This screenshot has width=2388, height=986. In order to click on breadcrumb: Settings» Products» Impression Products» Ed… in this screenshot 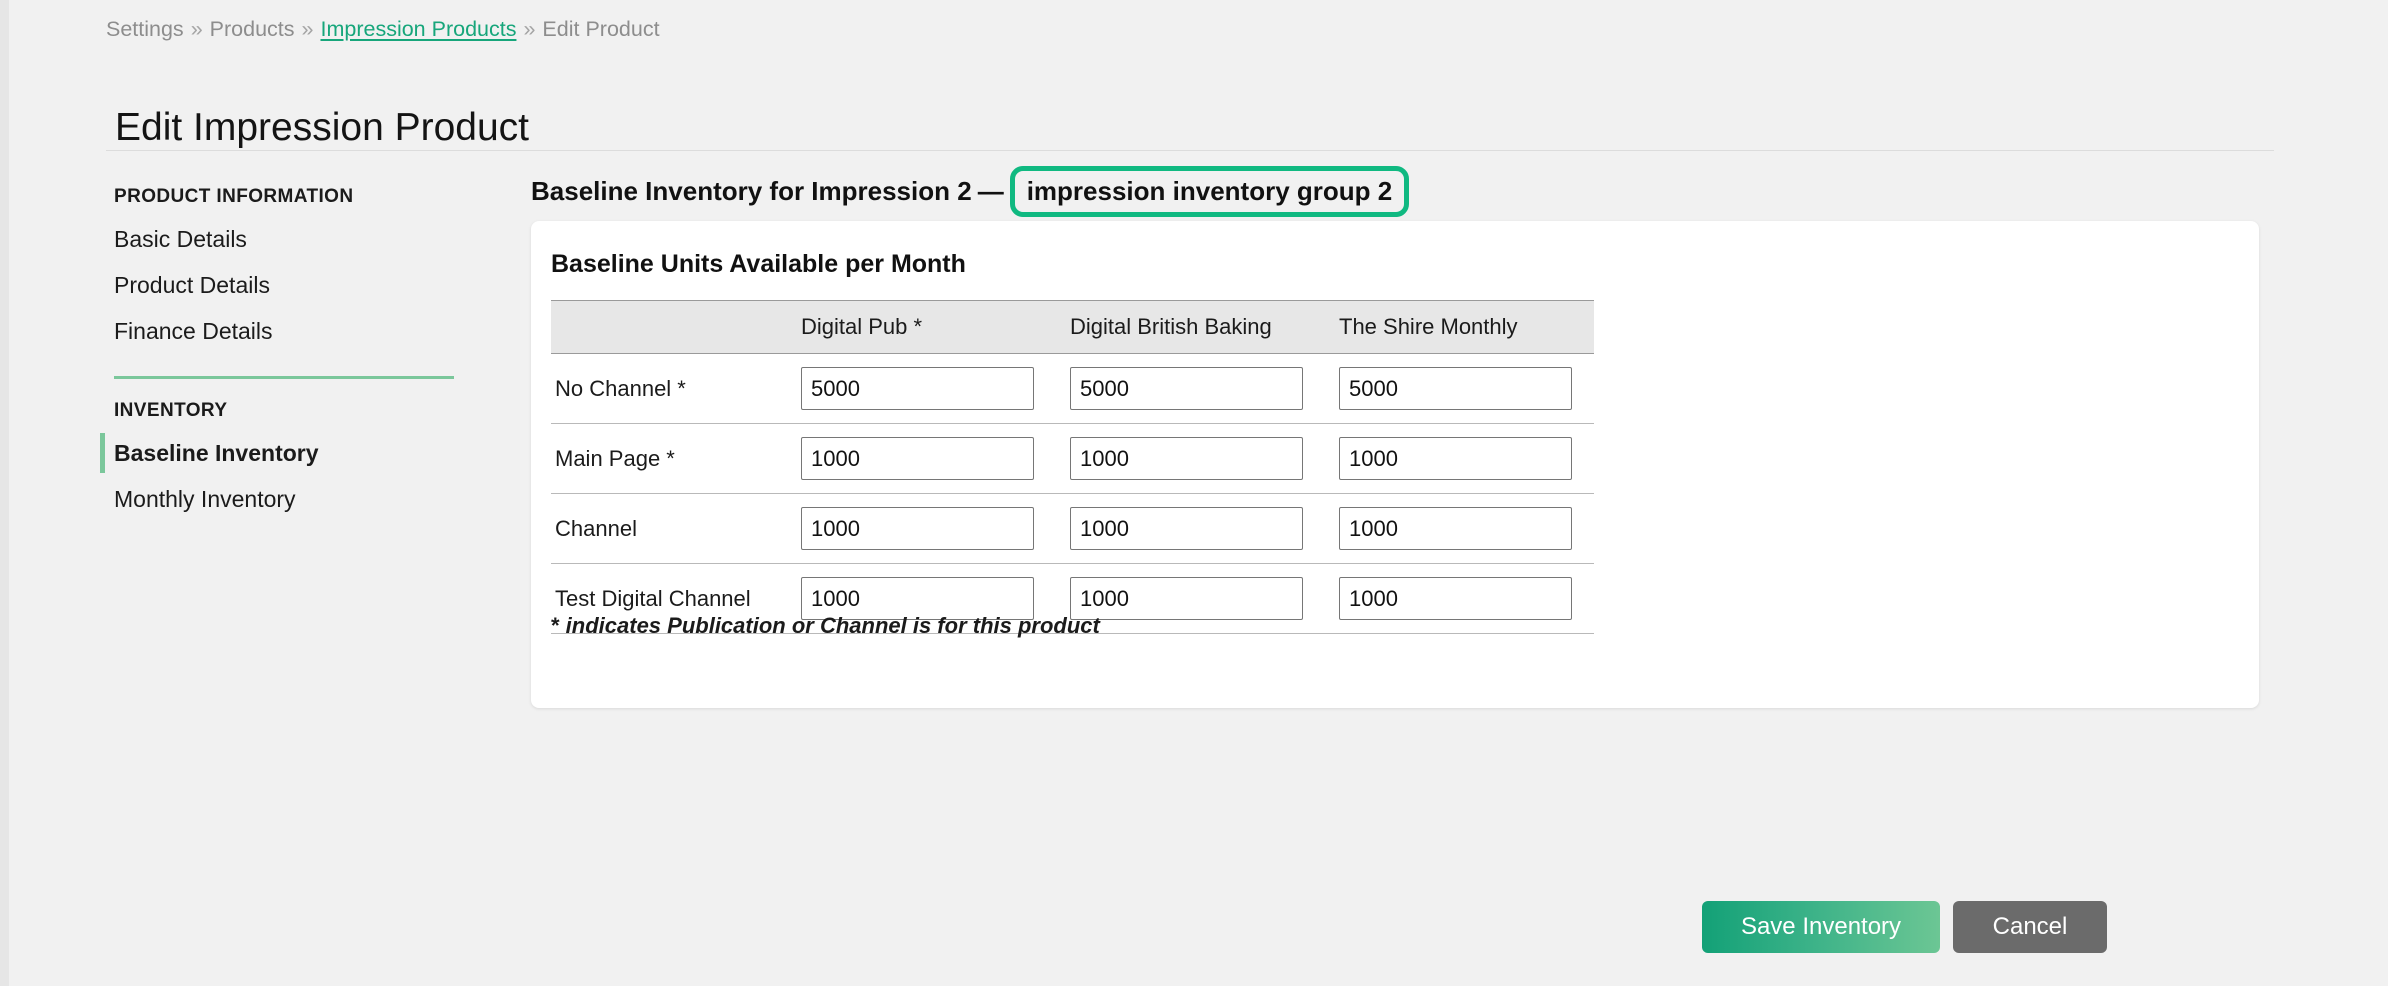, I will do `click(383, 29)`.